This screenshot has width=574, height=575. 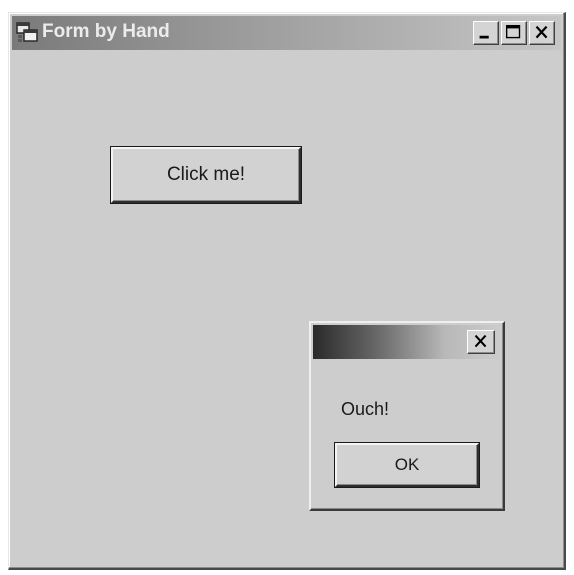 What do you see at coordinates (27, 32) in the screenshot?
I see `app-window-icon` at bounding box center [27, 32].